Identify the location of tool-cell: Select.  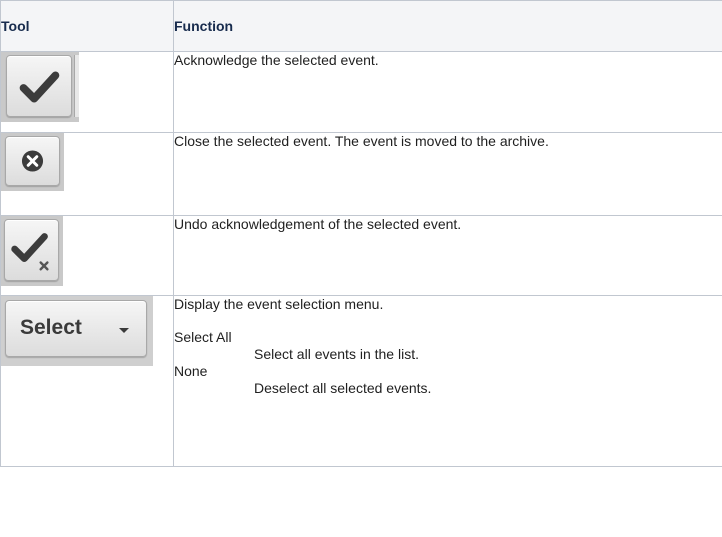
(87, 381).